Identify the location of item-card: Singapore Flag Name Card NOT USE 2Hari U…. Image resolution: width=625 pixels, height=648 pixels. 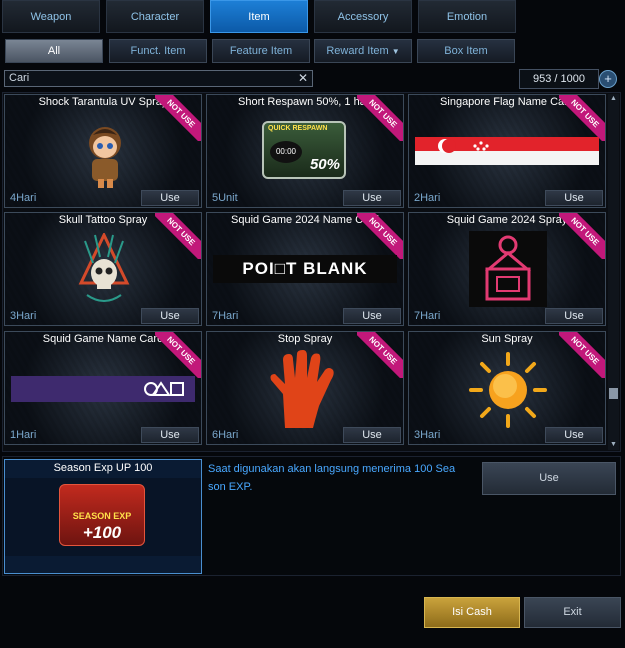
(507, 151).